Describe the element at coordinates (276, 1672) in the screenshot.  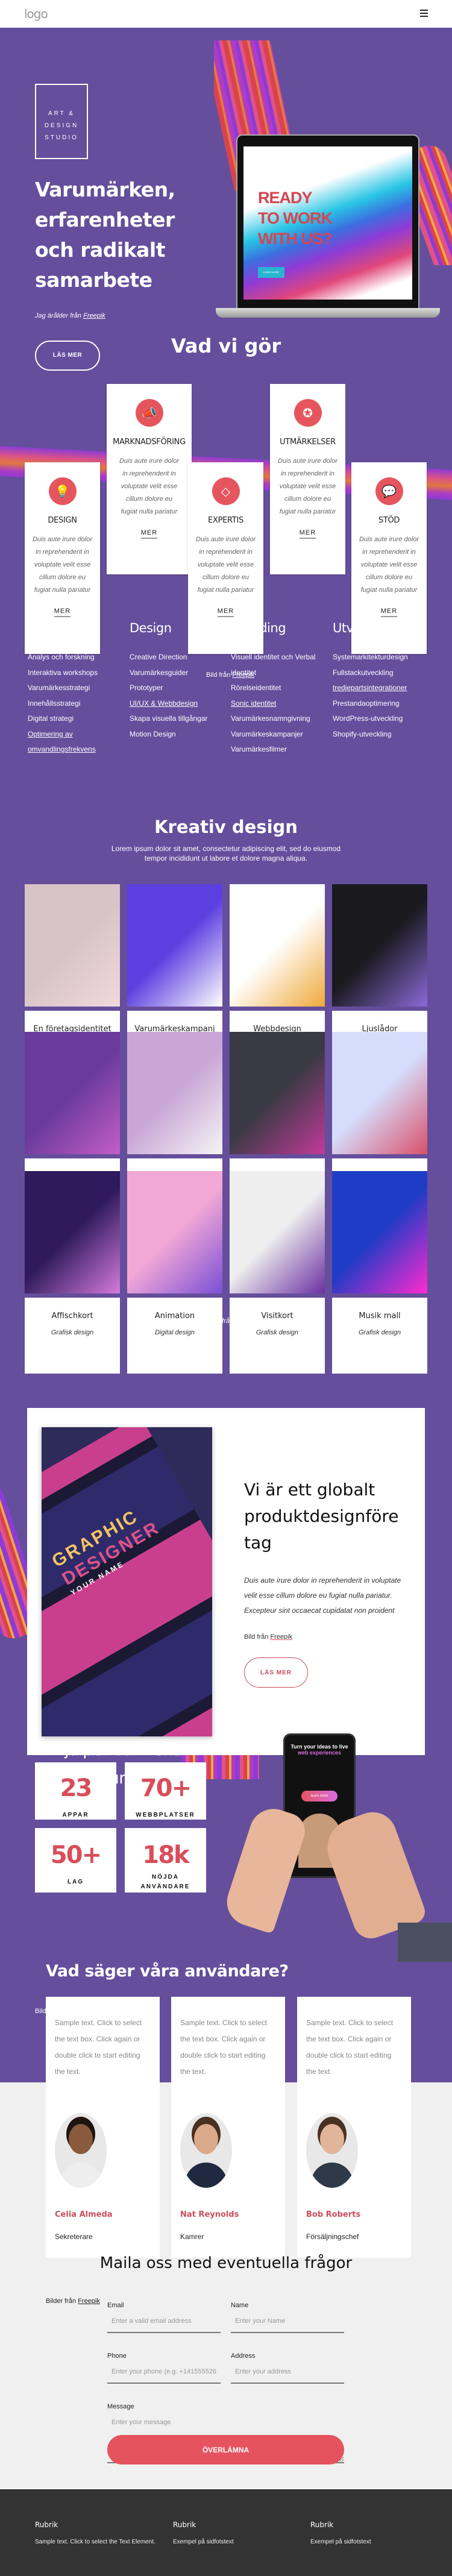
I see `global-read-more-button: LÄS MER` at that location.